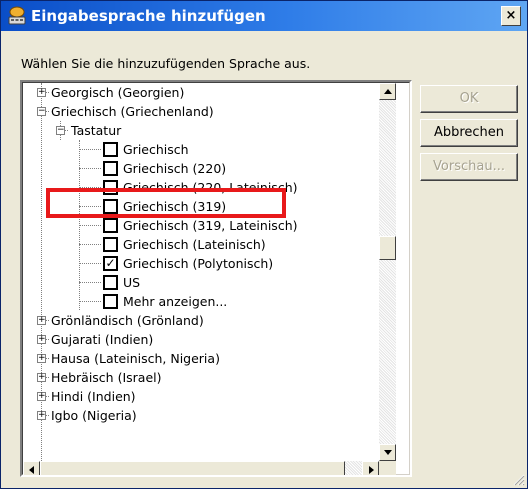  Describe the element at coordinates (166, 203) in the screenshot. I see `red-highlight-box` at that location.